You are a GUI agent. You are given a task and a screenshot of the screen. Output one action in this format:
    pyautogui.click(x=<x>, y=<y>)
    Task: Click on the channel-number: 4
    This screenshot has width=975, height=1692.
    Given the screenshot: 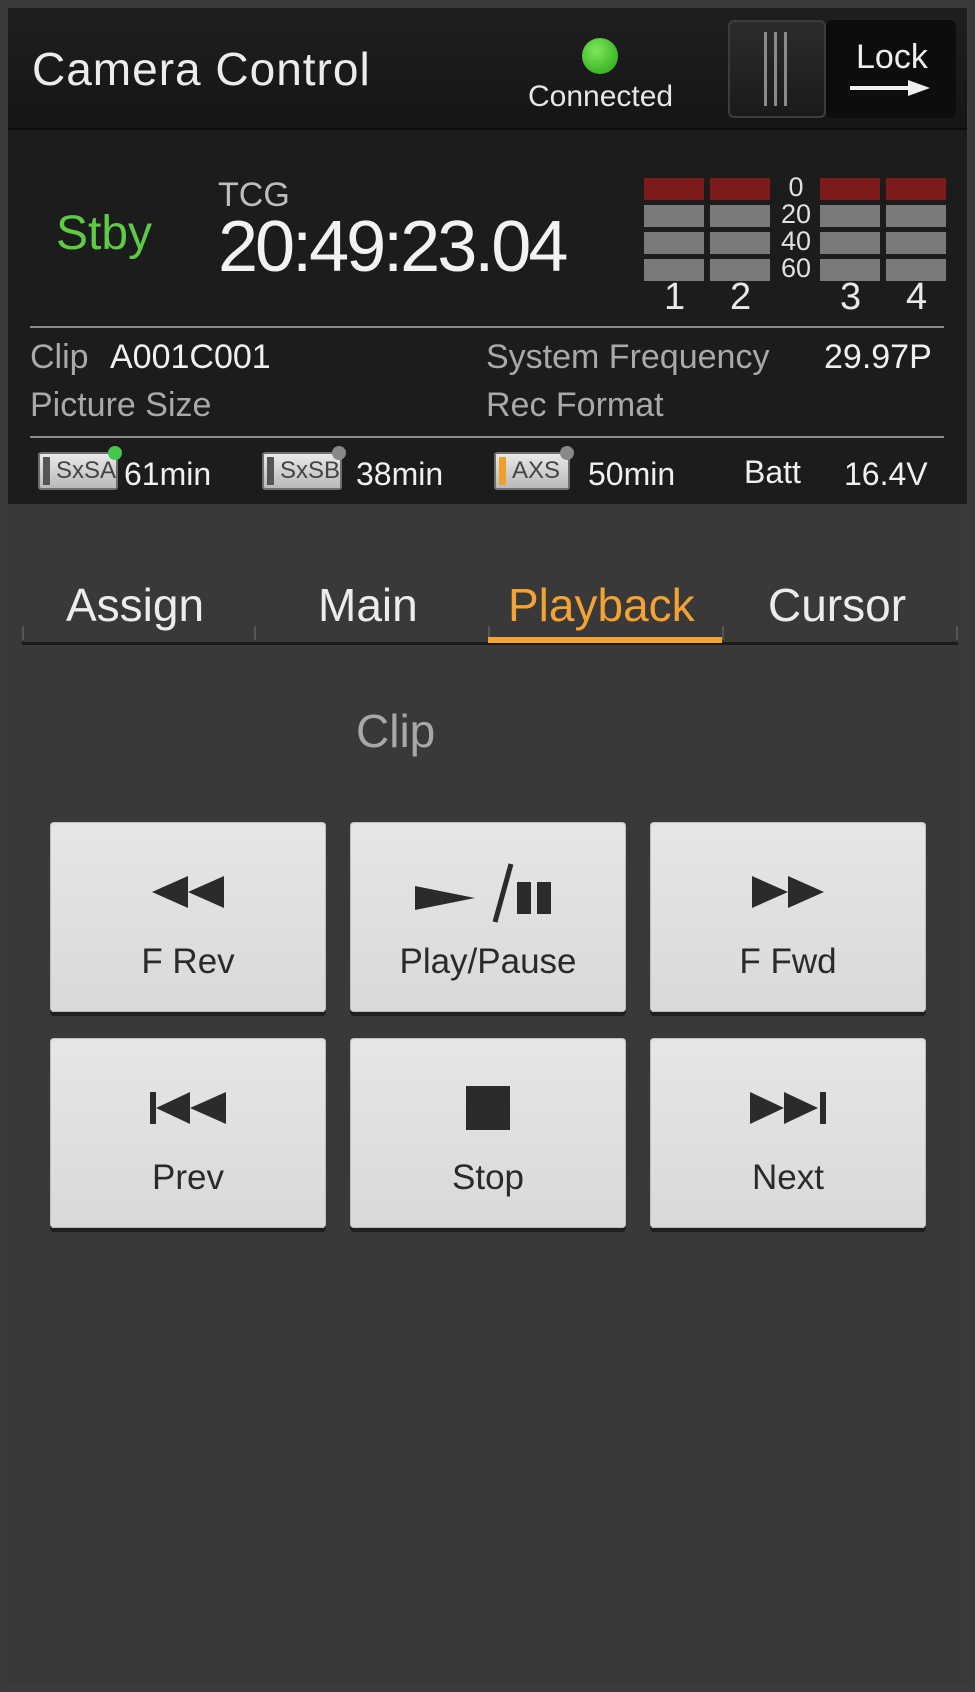 What is the action you would take?
    pyautogui.click(x=917, y=297)
    